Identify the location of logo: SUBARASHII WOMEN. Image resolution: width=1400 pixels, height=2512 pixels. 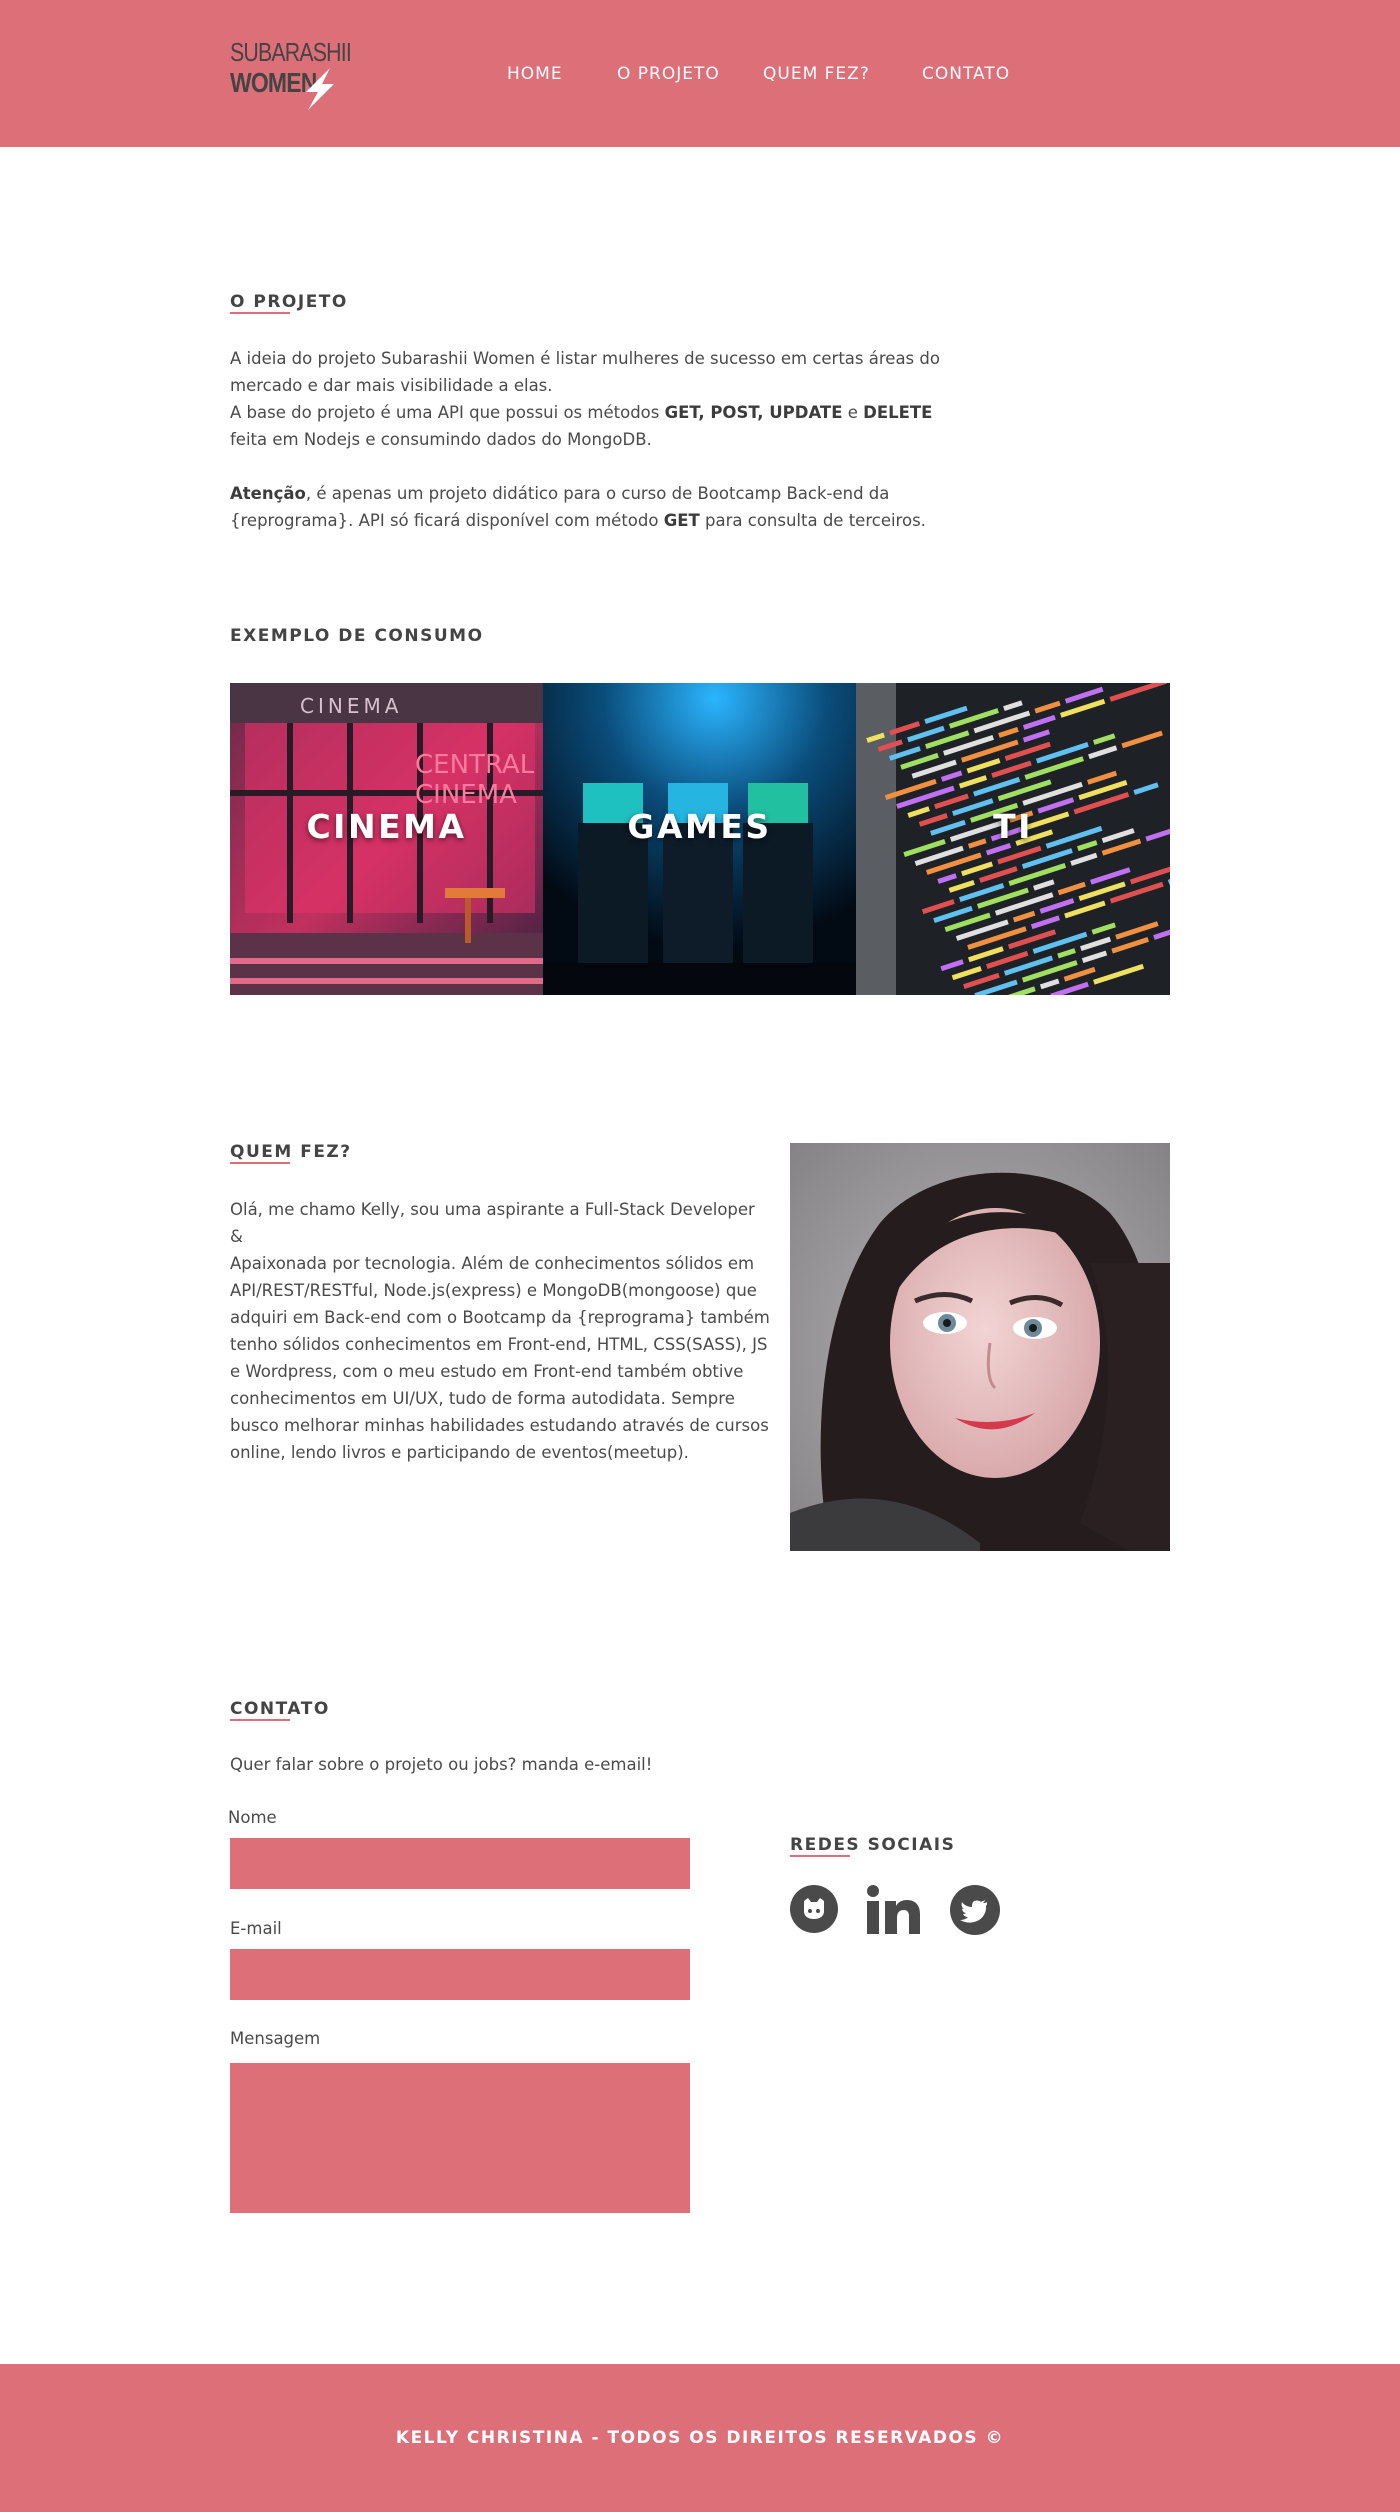
(291, 74).